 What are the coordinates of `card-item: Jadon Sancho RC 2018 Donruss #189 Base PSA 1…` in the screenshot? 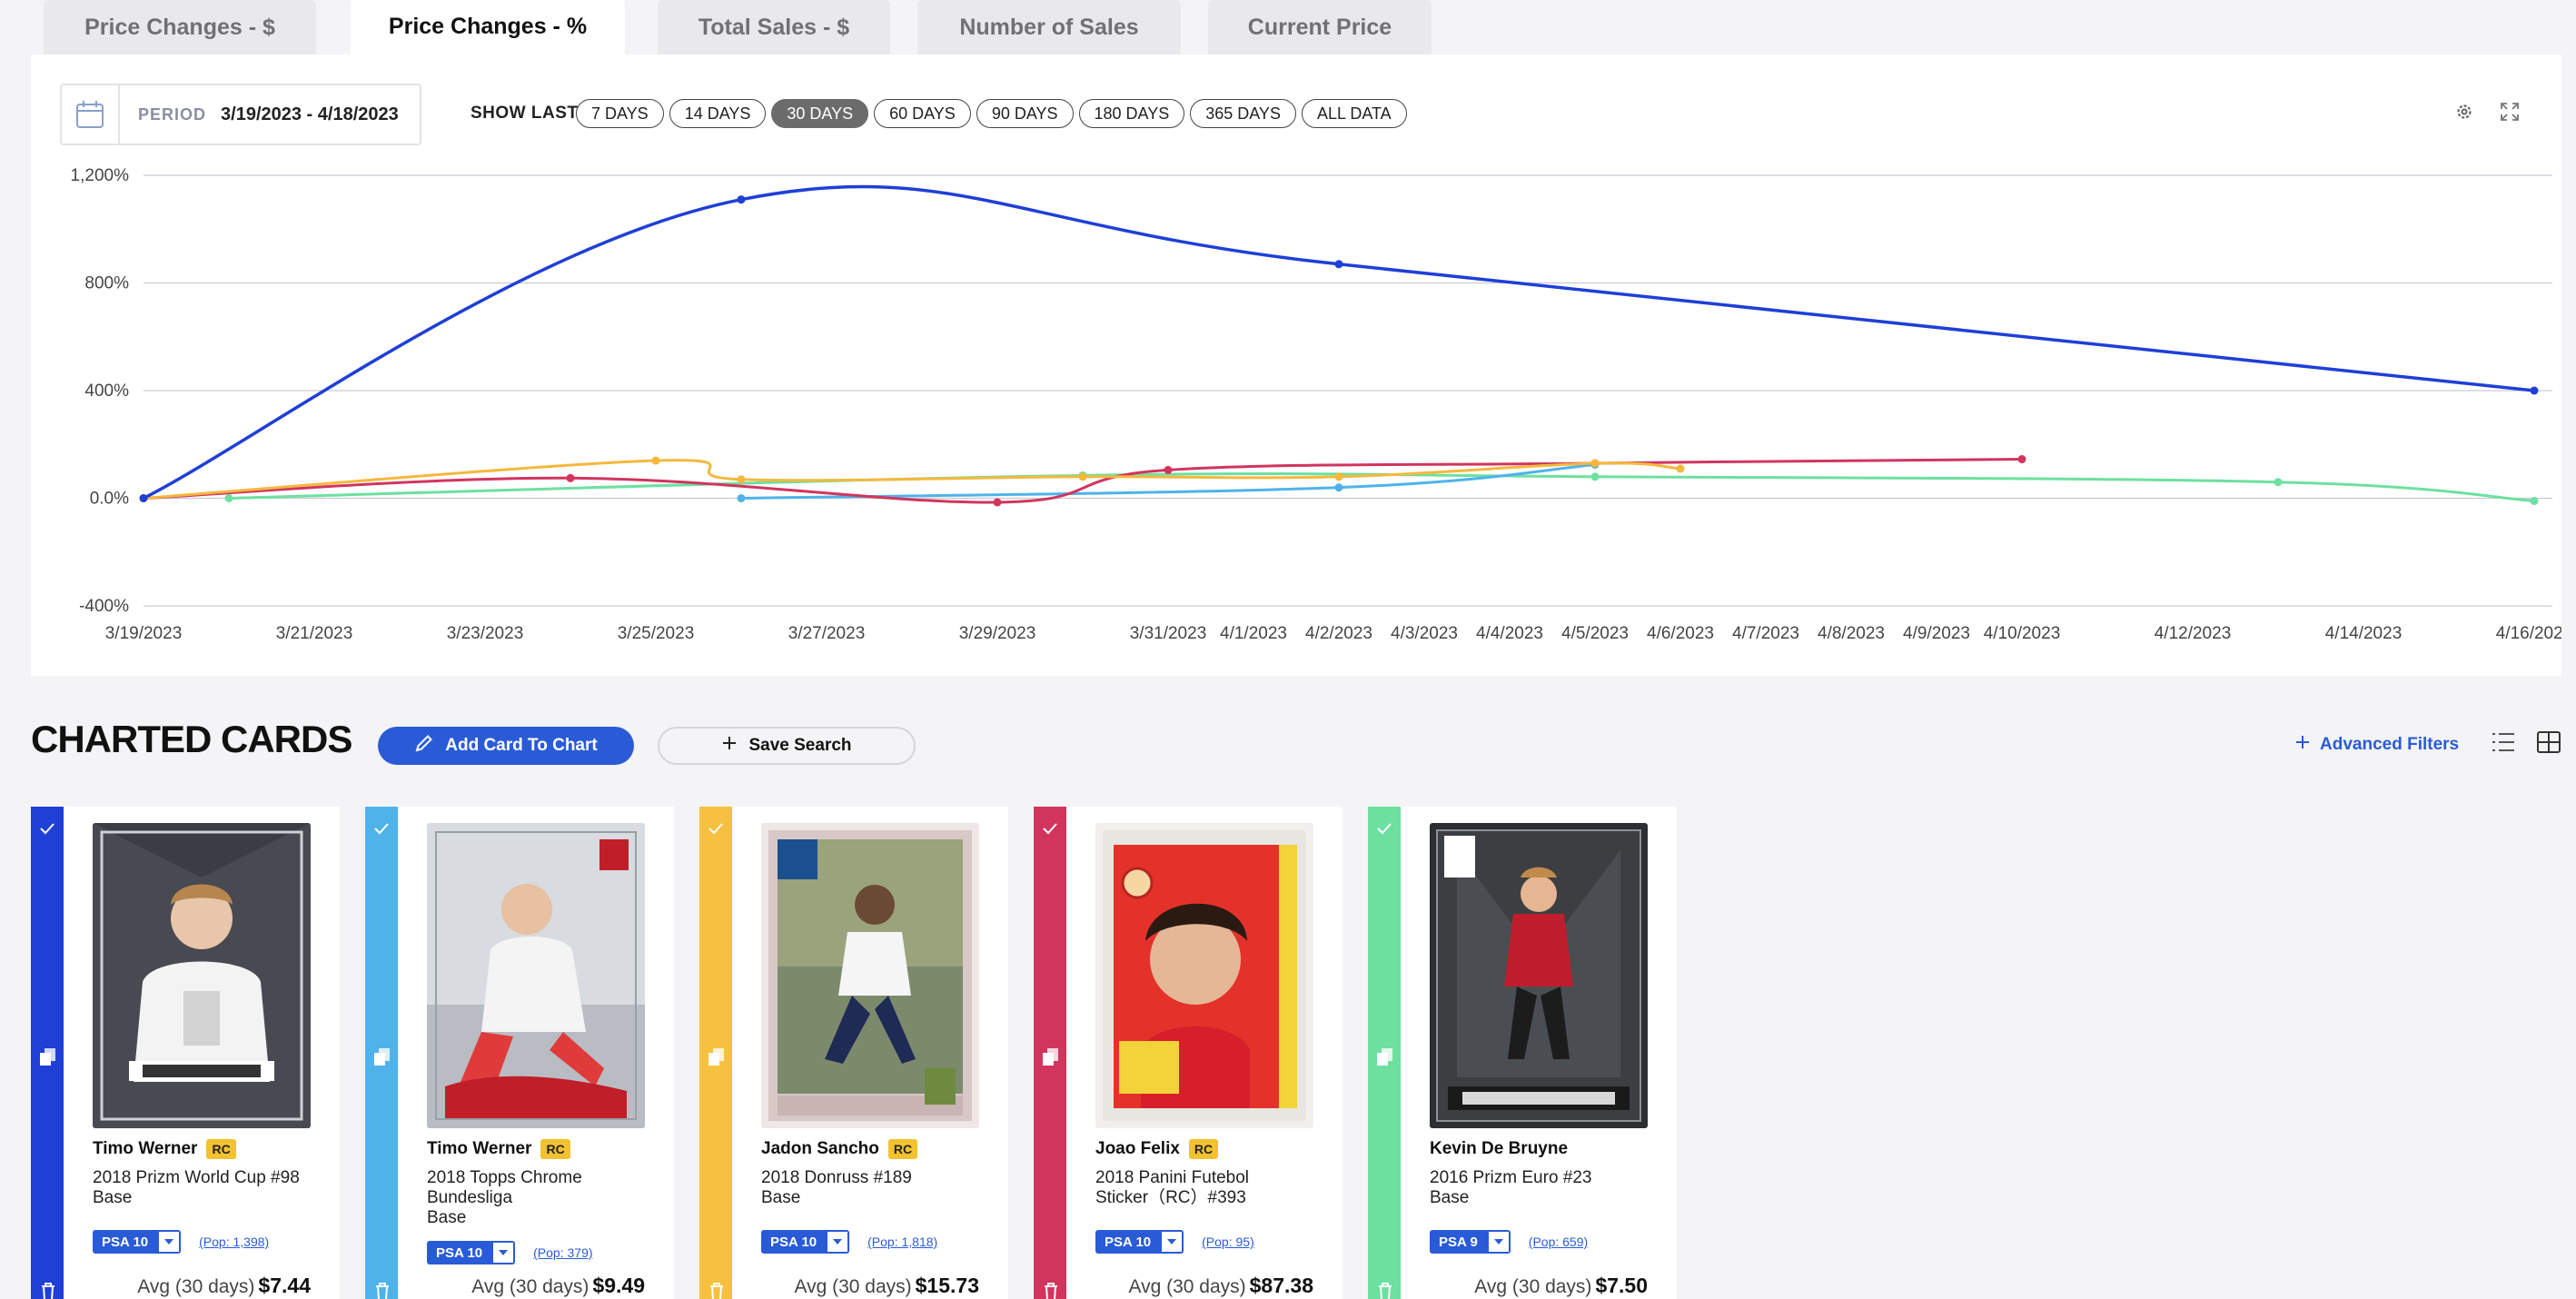 It's located at (853, 1053).